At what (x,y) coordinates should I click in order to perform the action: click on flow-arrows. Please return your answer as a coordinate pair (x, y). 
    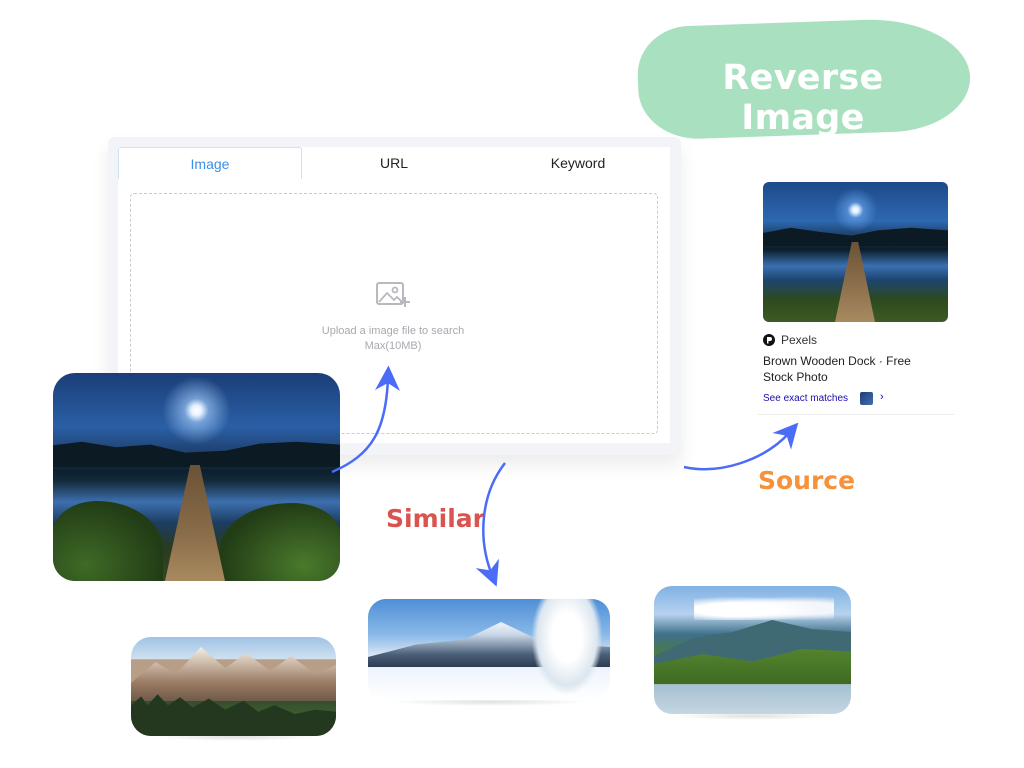
    Looking at the image, I should click on (565, 476).